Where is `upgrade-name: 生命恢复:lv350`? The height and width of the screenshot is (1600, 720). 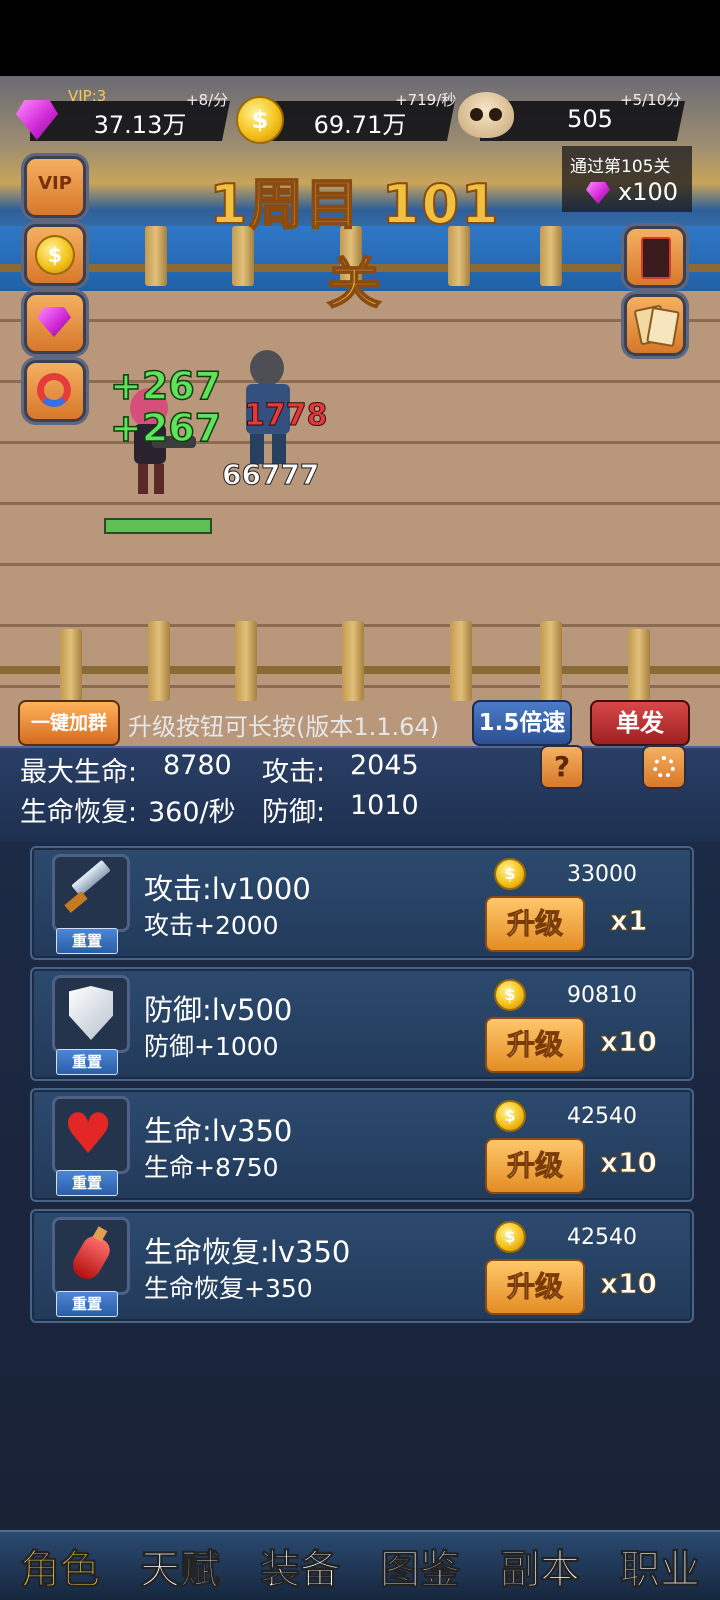 upgrade-name: 生命恢复:lv350 is located at coordinates (247, 1252).